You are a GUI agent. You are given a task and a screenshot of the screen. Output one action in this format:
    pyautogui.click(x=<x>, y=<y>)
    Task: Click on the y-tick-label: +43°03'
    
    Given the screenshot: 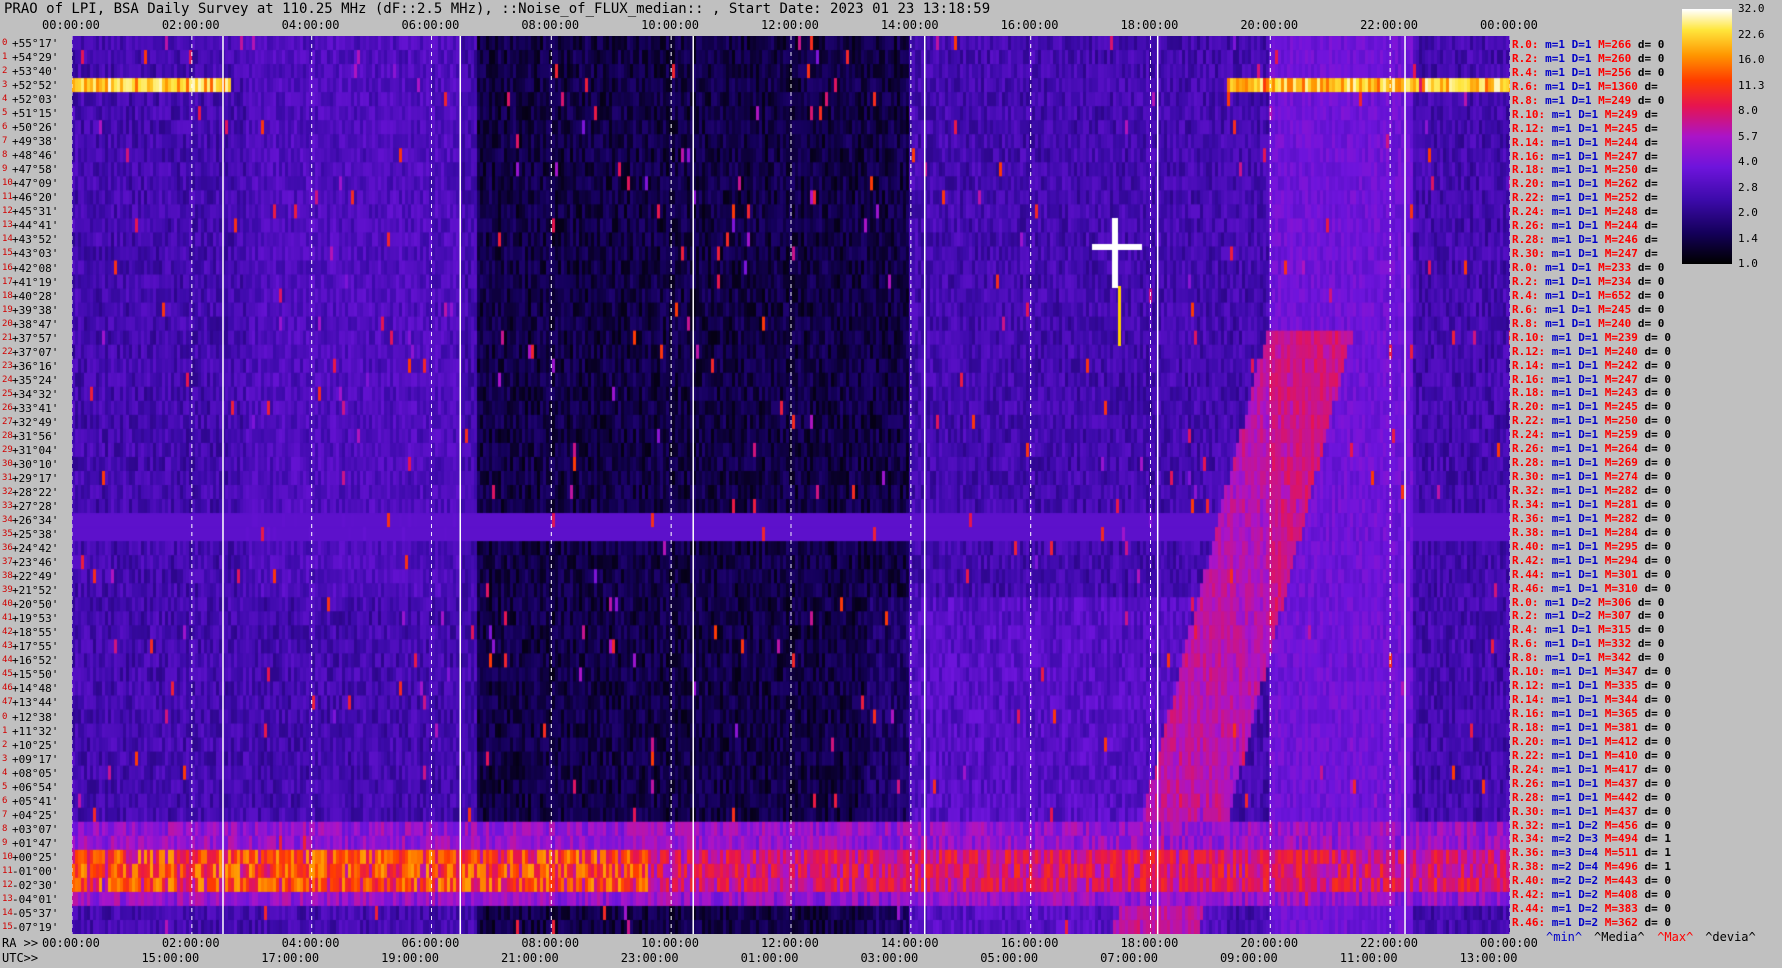 What is the action you would take?
    pyautogui.click(x=35, y=254)
    